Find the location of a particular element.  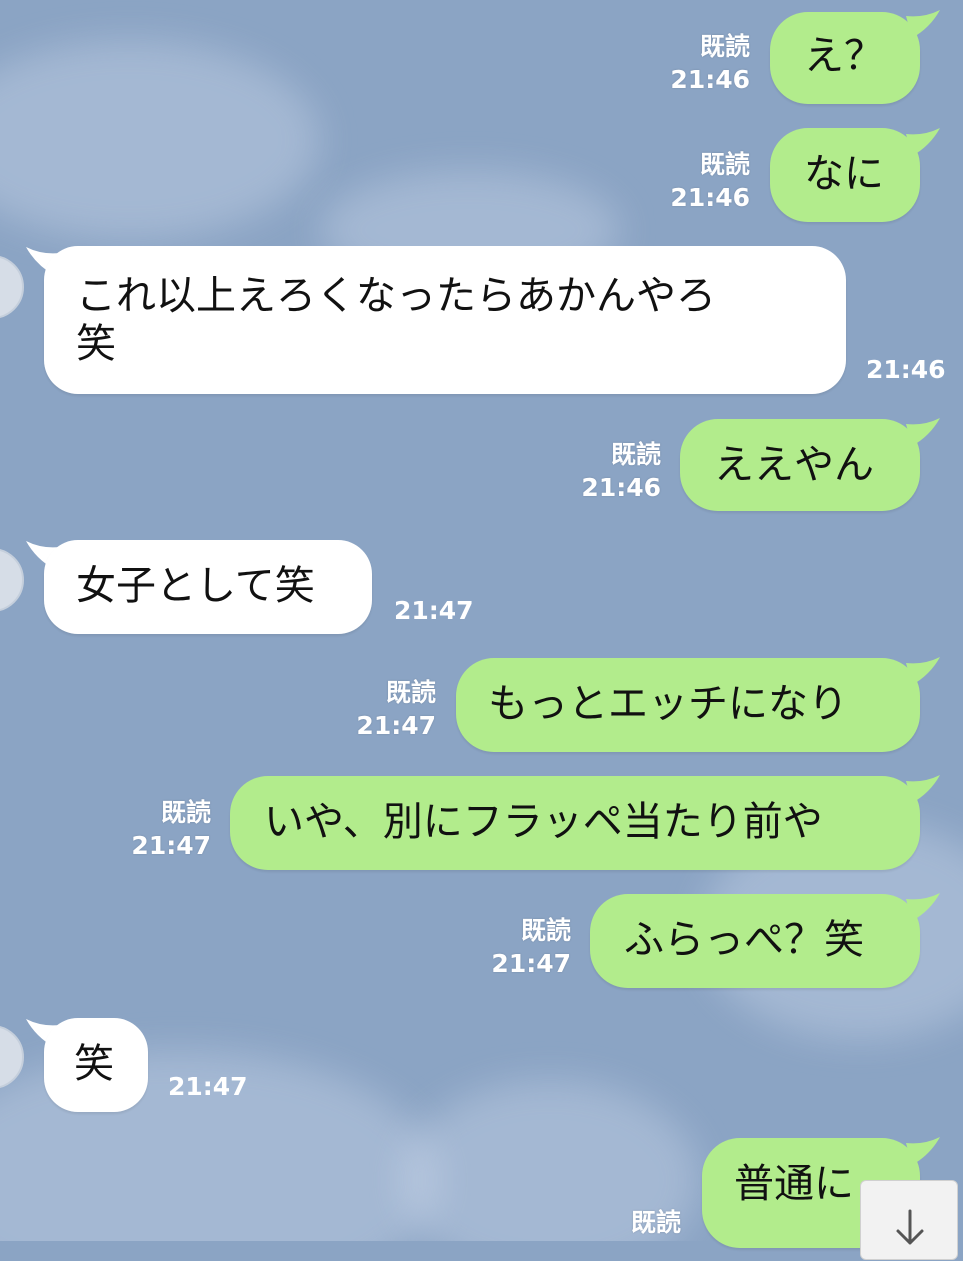

scroll-to-bottom-button is located at coordinates (909, 1220).